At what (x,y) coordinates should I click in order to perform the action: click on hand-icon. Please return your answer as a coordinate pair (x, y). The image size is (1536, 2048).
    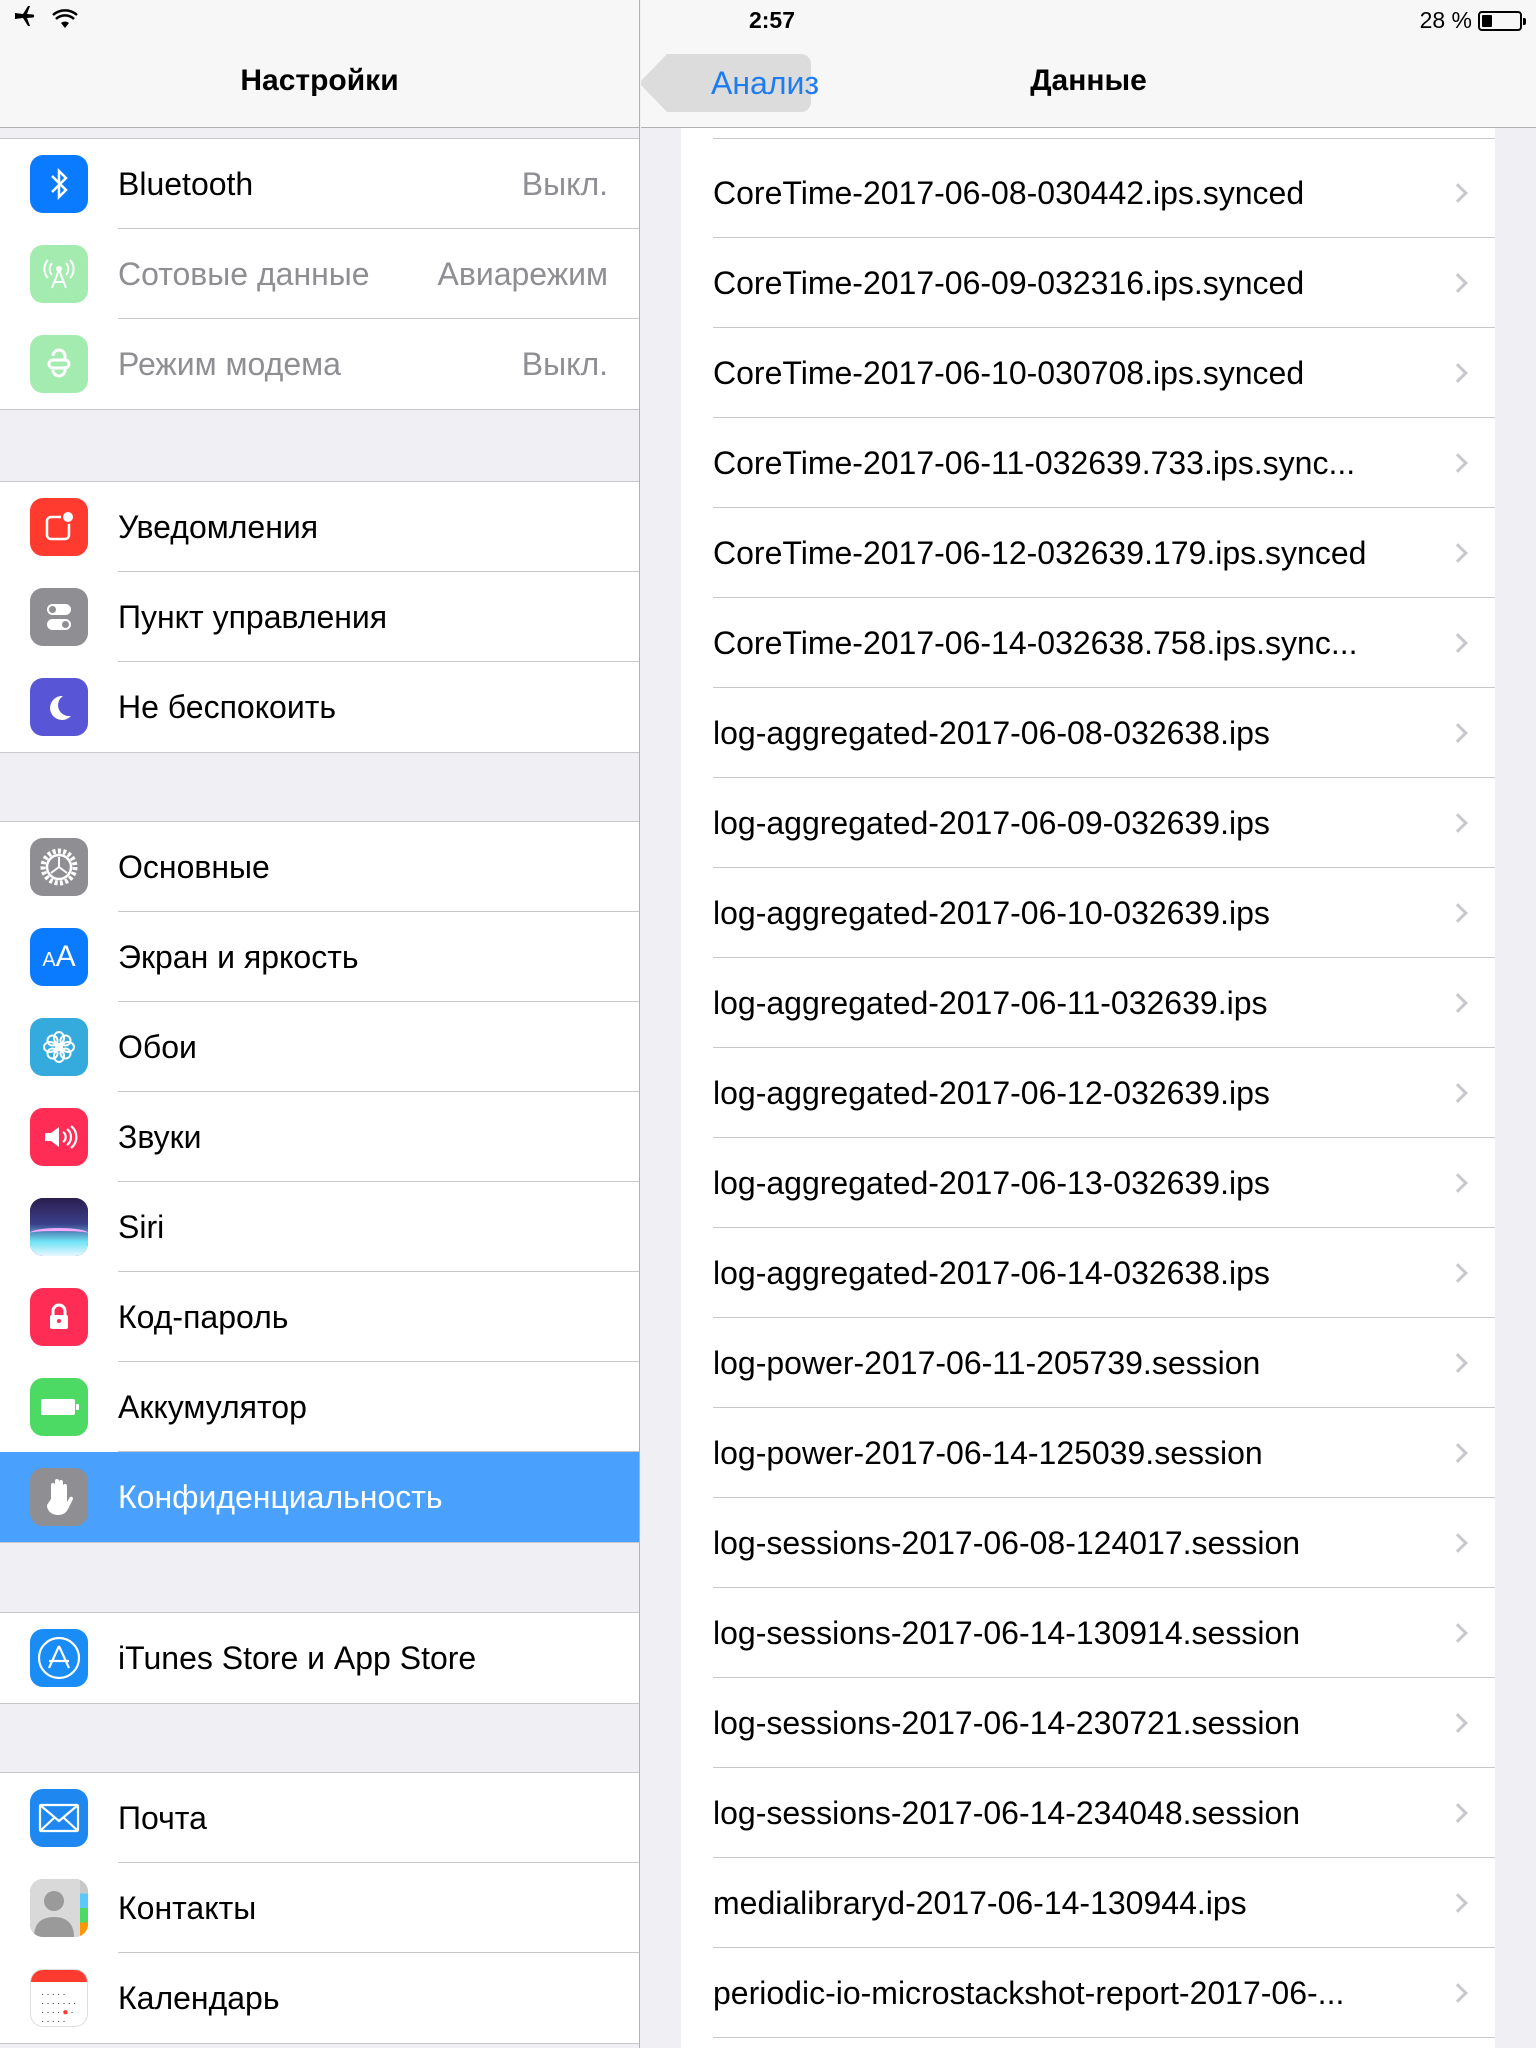
    Looking at the image, I should click on (59, 1497).